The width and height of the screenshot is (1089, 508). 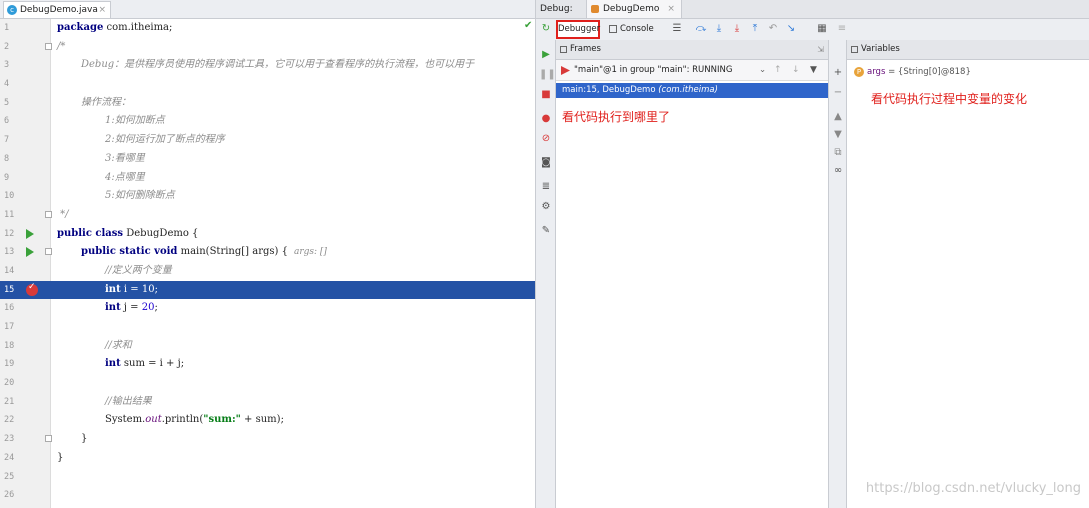 I want to click on drop-frame-icon: ↶, so click(x=773, y=29).